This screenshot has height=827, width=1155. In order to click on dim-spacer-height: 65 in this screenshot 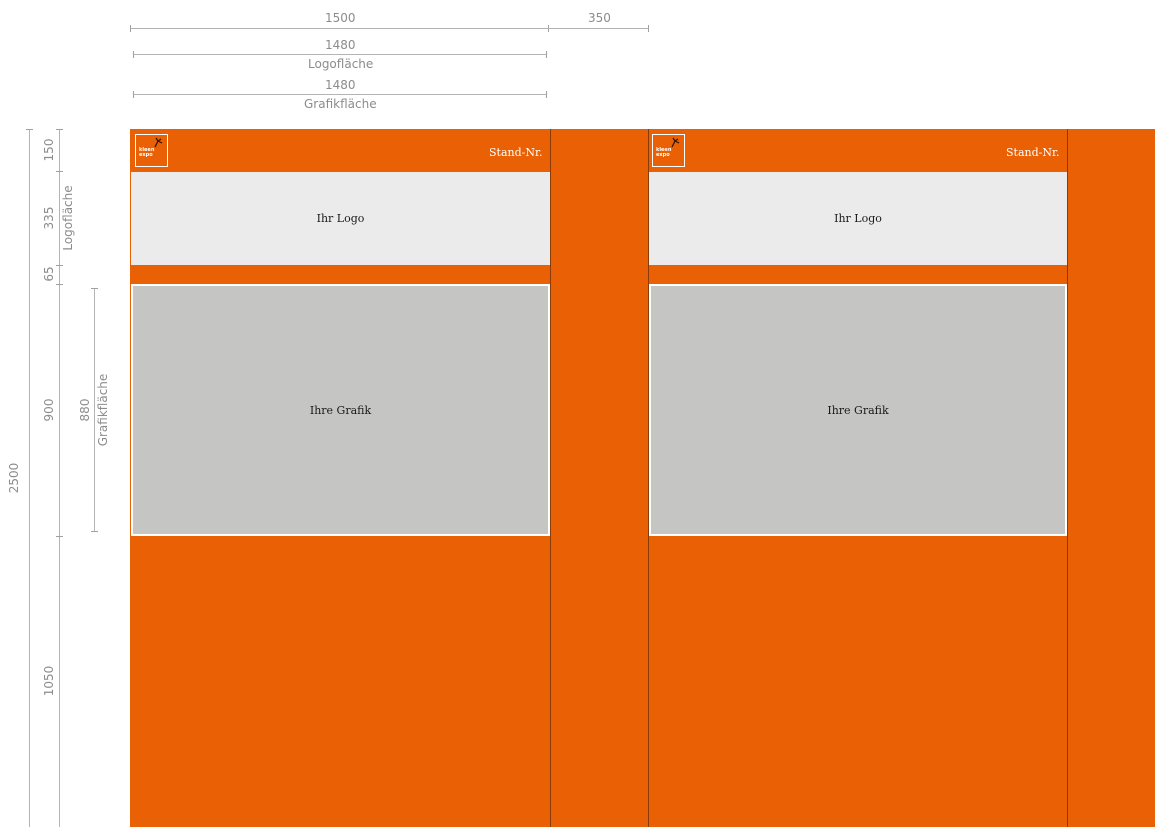, I will do `click(49, 274)`.